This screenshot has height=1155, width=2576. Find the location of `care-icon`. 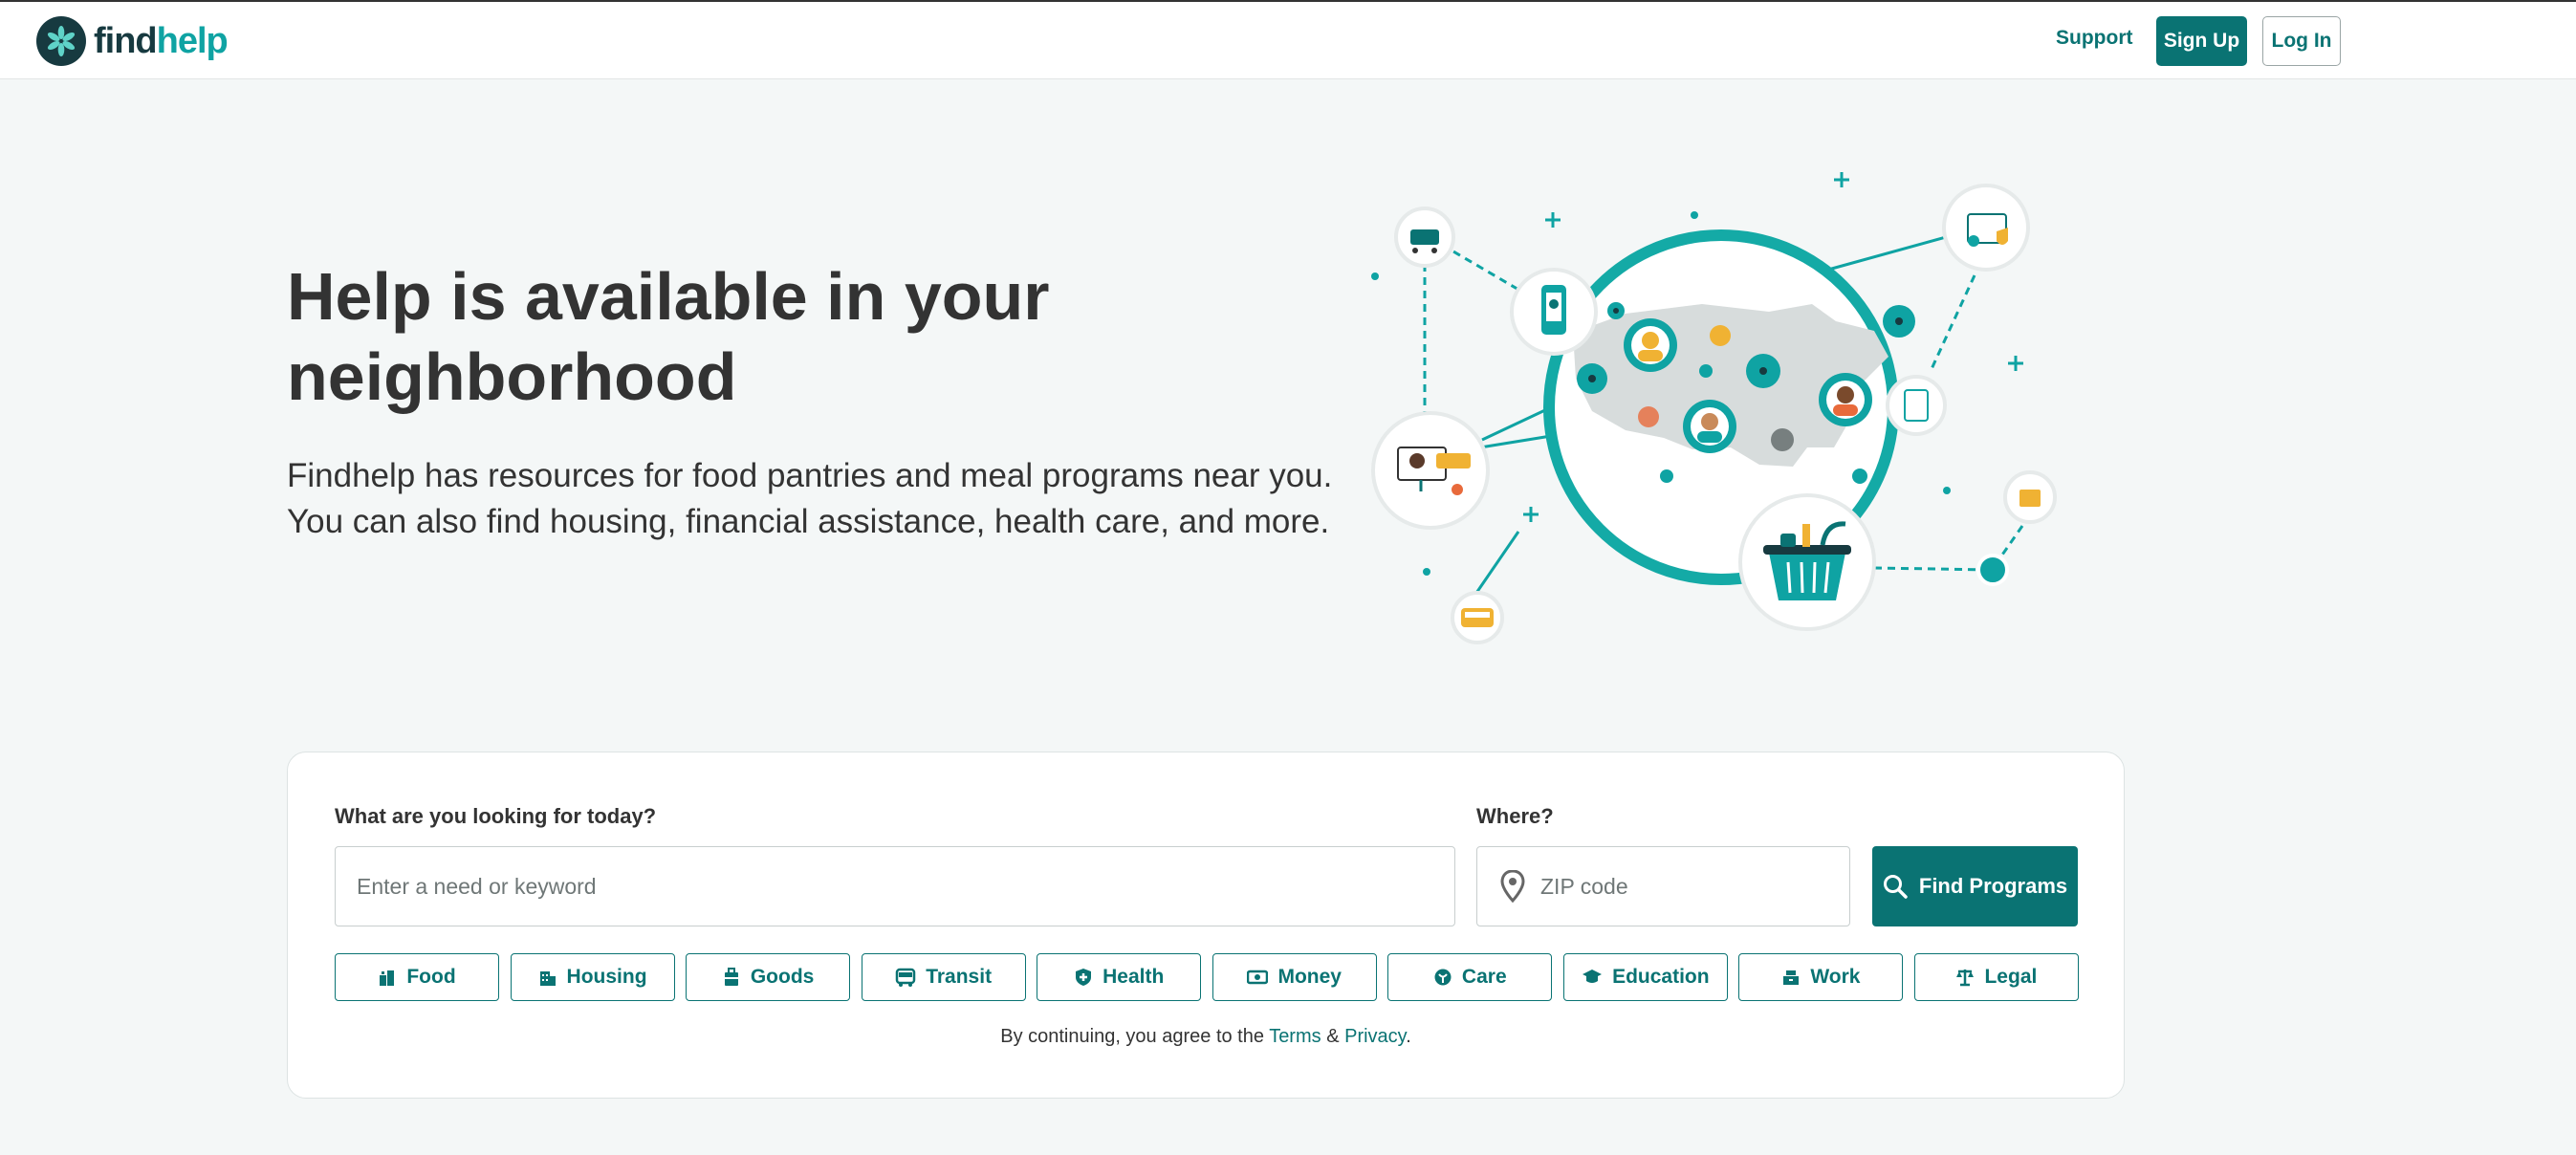

care-icon is located at coordinates (1442, 977).